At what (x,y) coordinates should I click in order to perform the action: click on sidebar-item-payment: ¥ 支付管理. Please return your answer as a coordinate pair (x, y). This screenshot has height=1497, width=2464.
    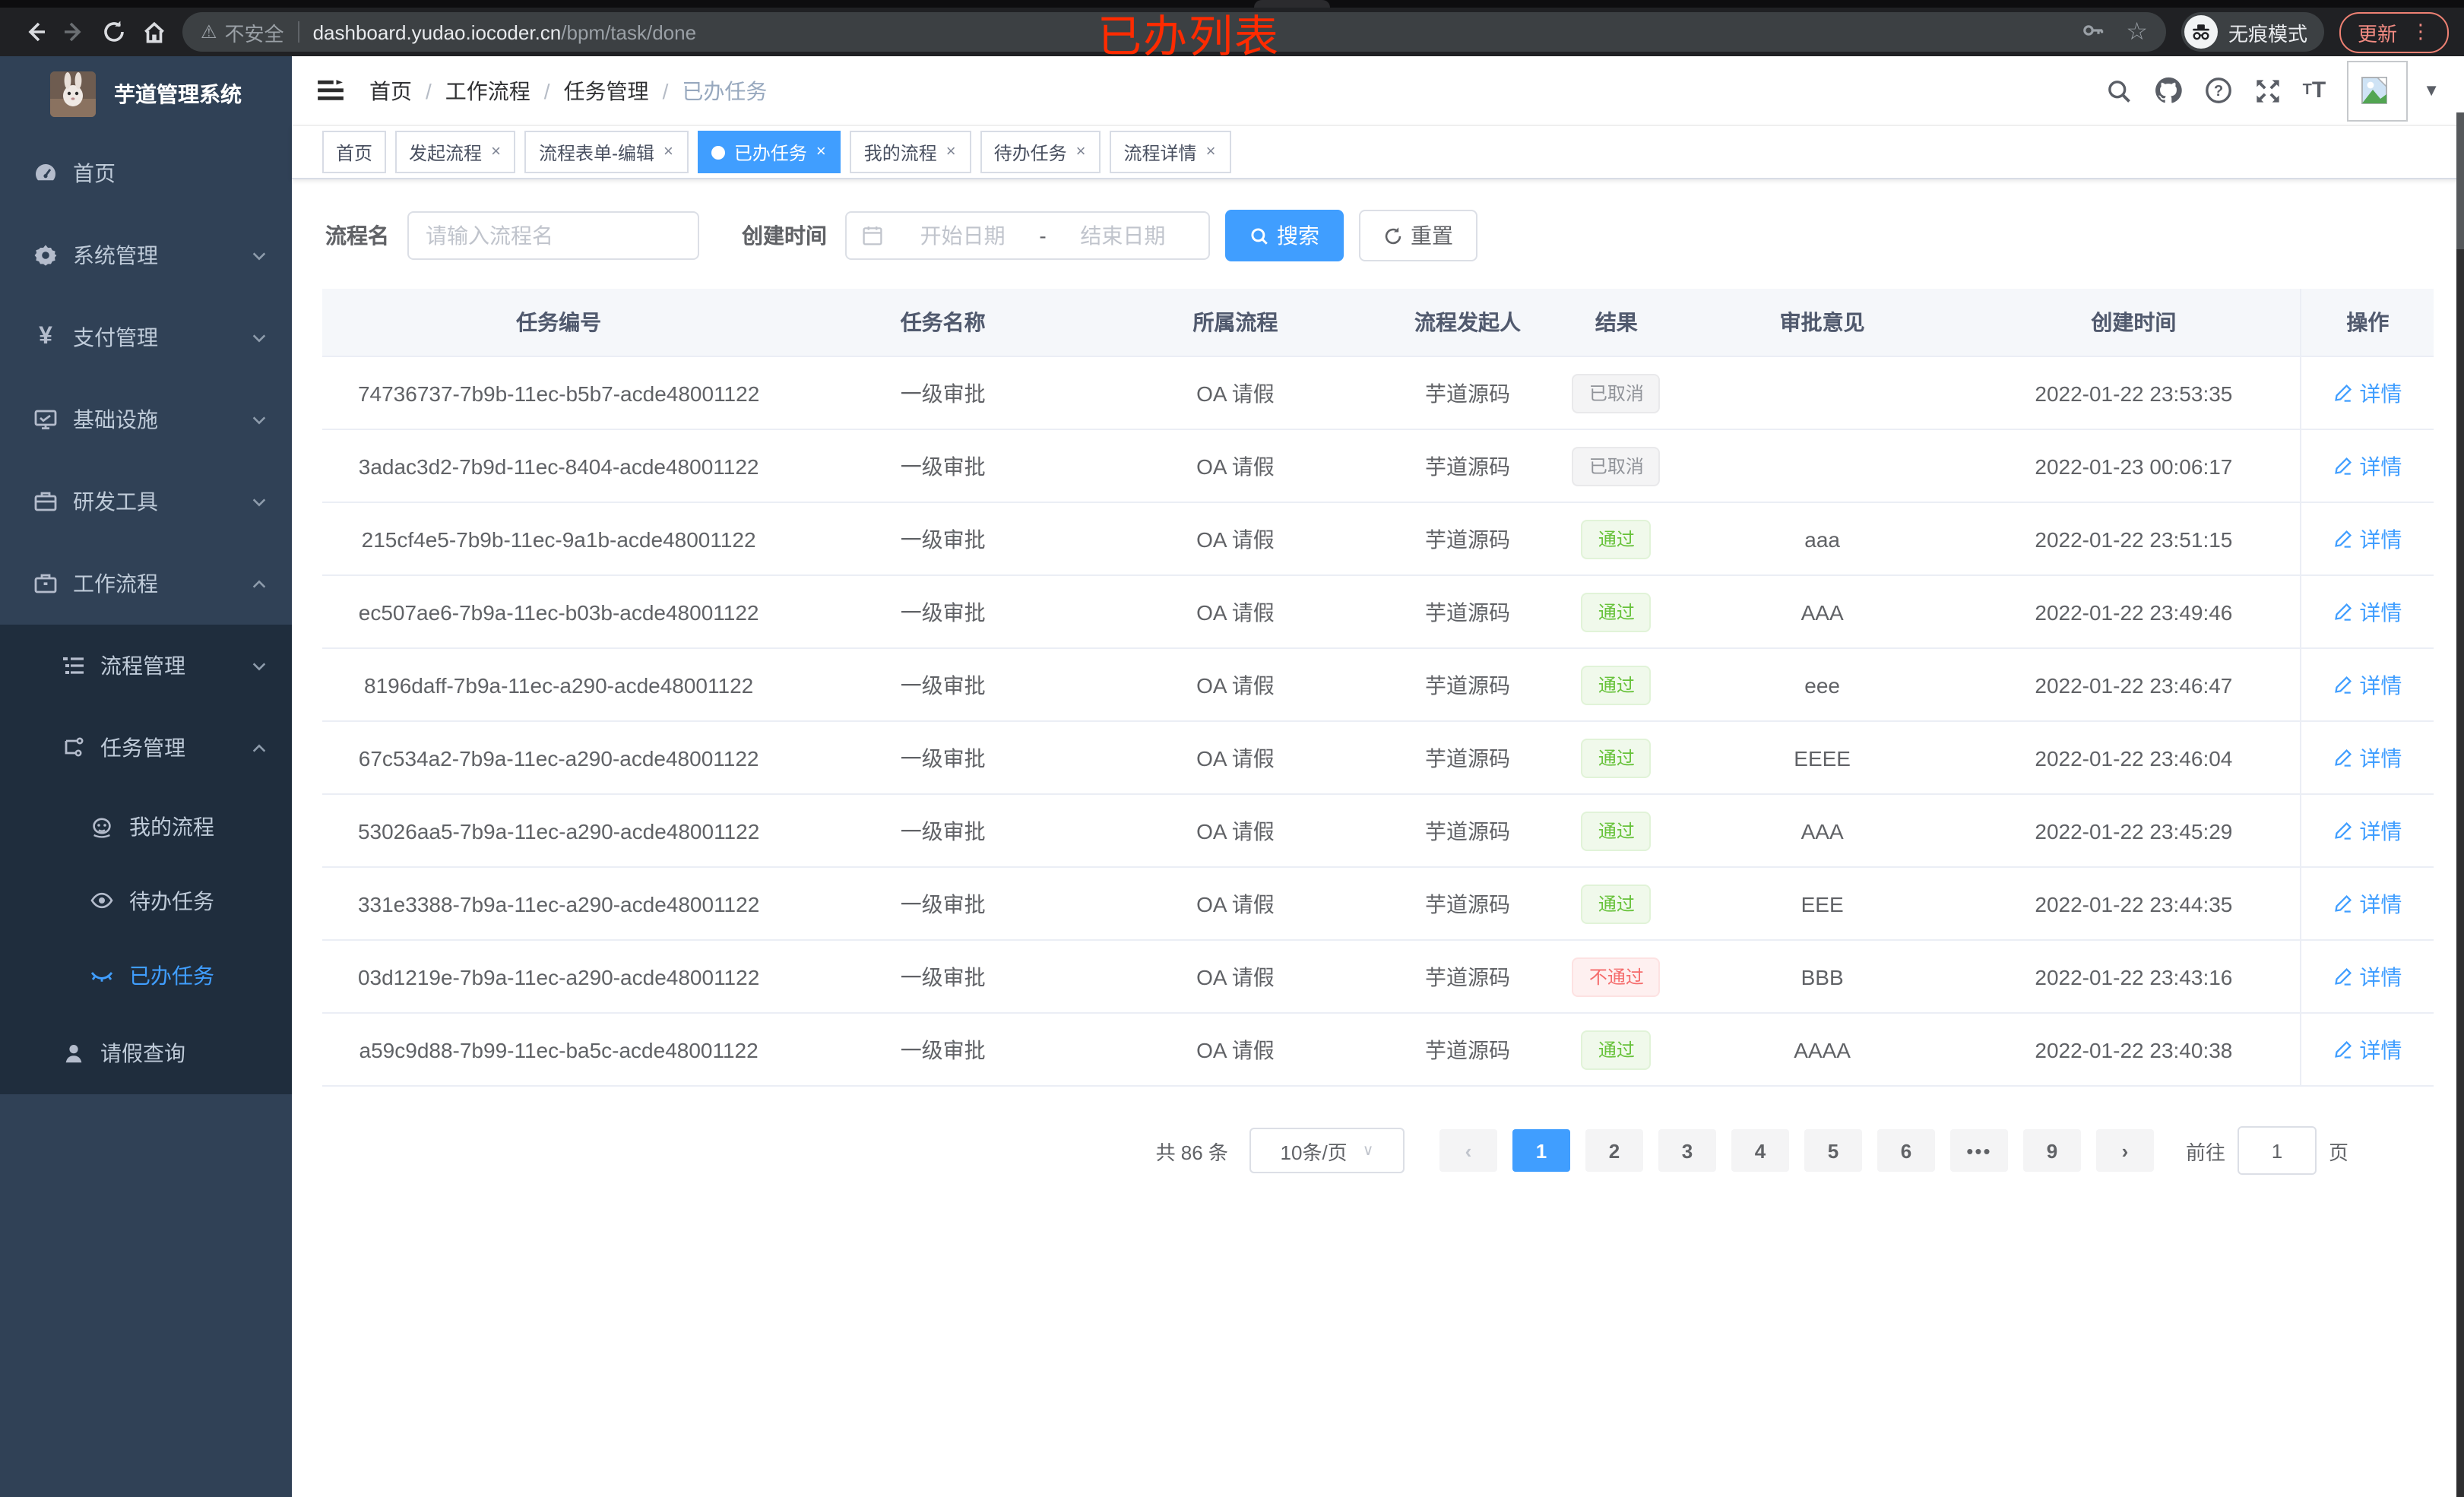
    Looking at the image, I should click on (146, 337).